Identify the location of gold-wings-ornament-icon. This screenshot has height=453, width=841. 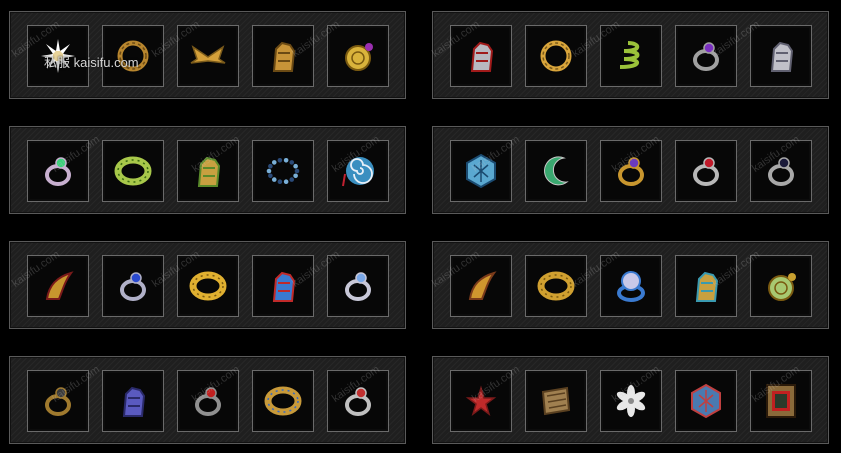
(208, 54).